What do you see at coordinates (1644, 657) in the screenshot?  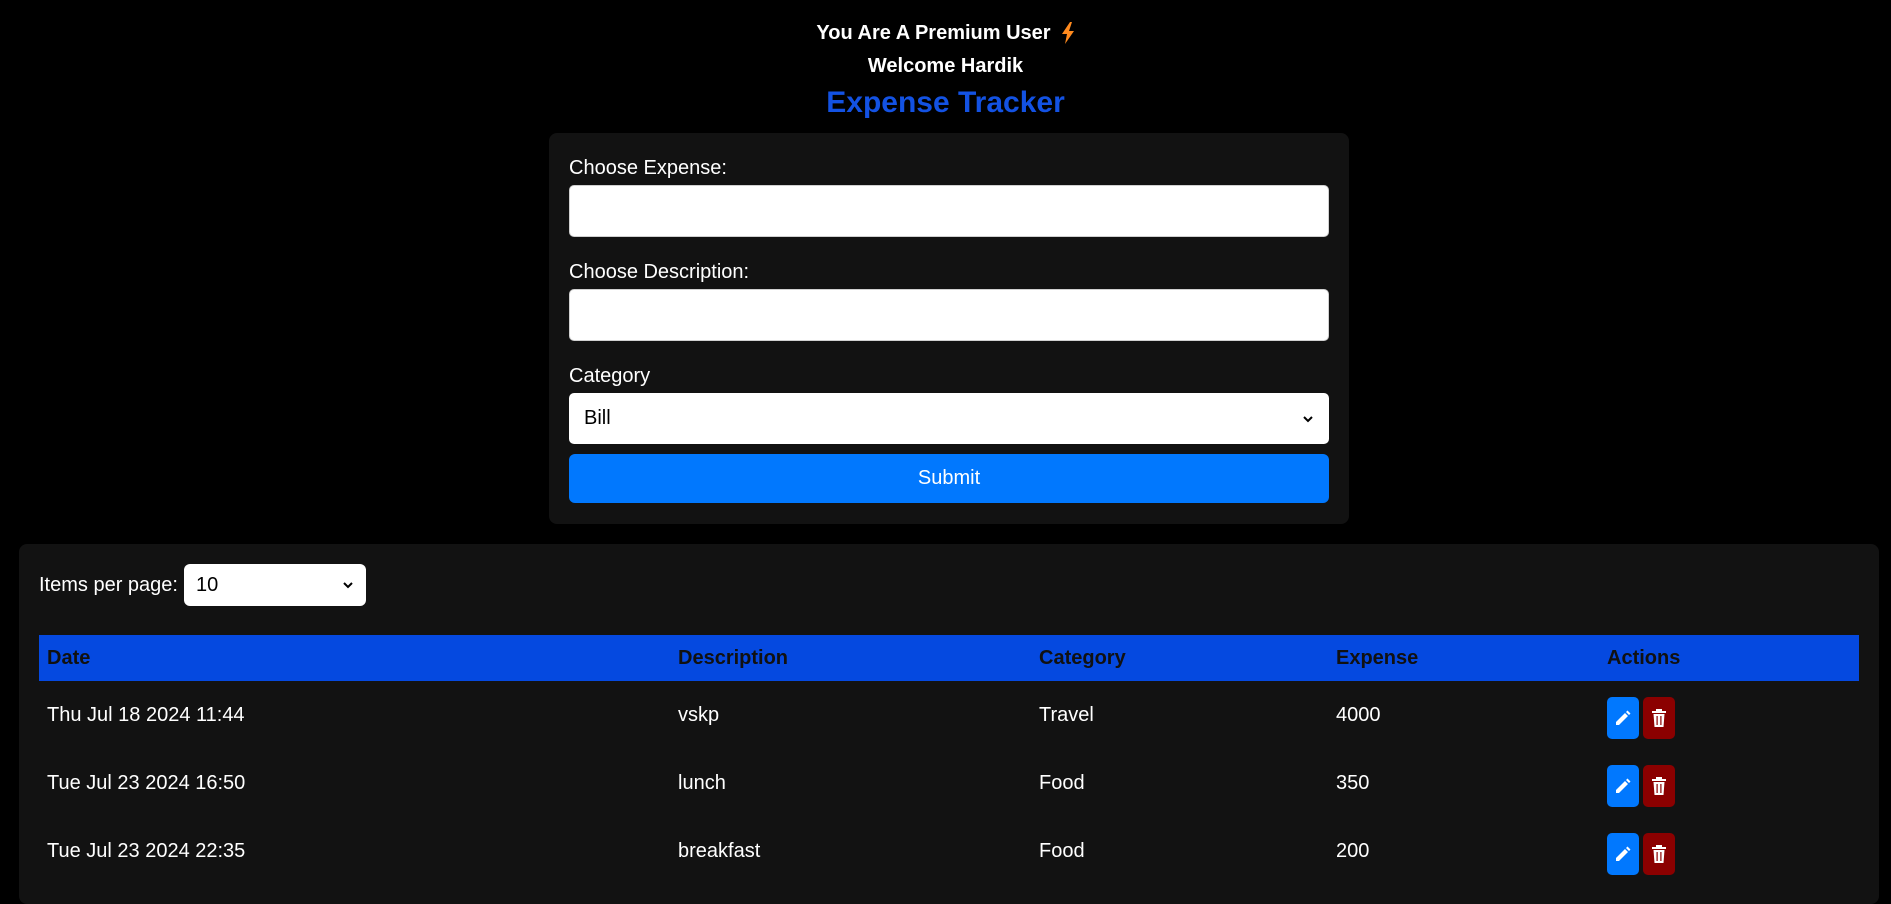 I see `column-header-actions: Actions` at bounding box center [1644, 657].